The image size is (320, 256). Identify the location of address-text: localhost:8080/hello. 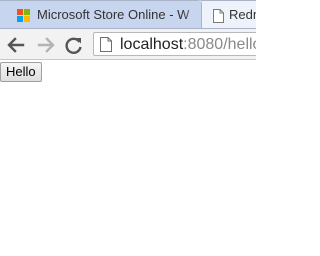
(188, 45).